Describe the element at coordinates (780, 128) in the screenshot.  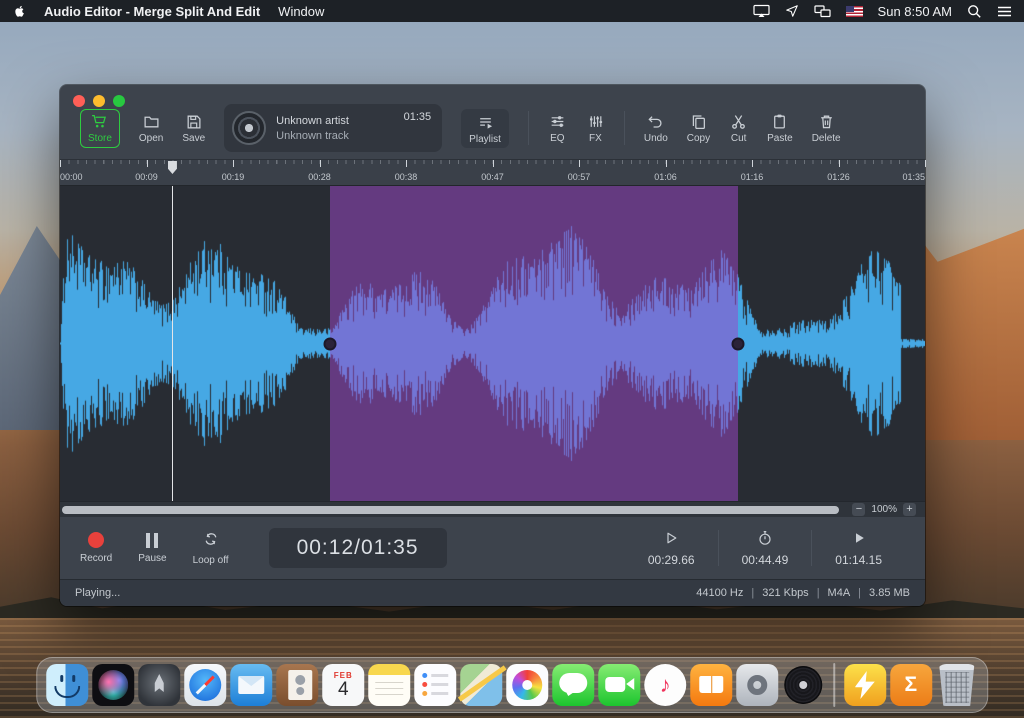
I see `paste-button: Paste` at that location.